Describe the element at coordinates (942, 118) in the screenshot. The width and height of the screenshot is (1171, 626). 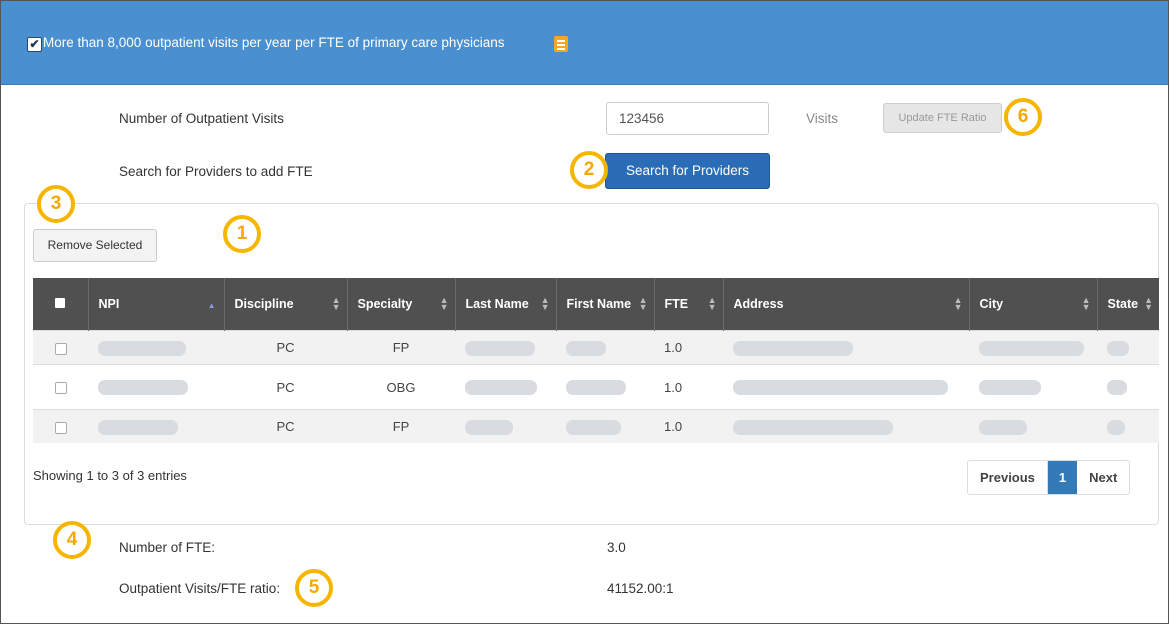
I see `update-fte-ratio-button: Update FTE Ratio` at that location.